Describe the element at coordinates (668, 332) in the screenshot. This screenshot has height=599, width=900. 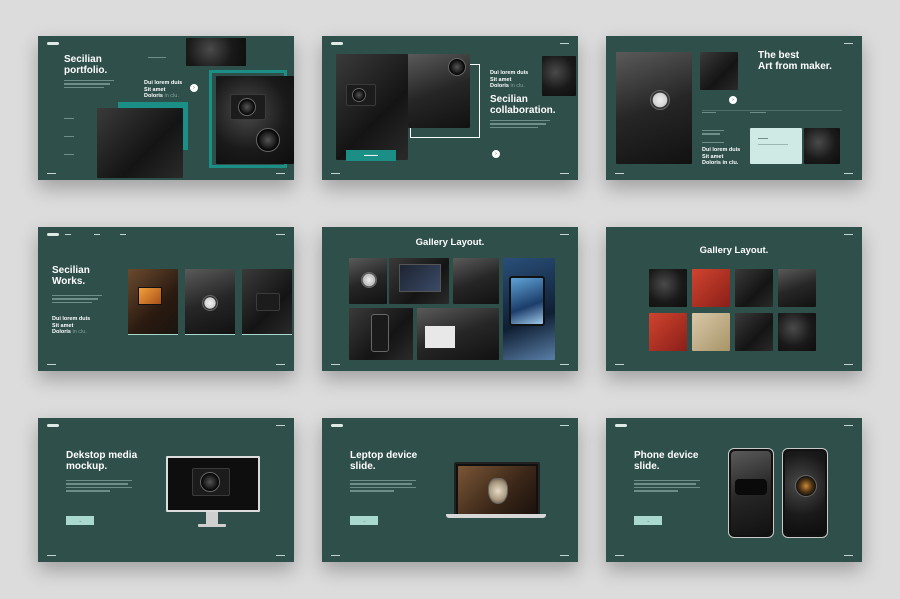
I see `photo-phone-red` at that location.